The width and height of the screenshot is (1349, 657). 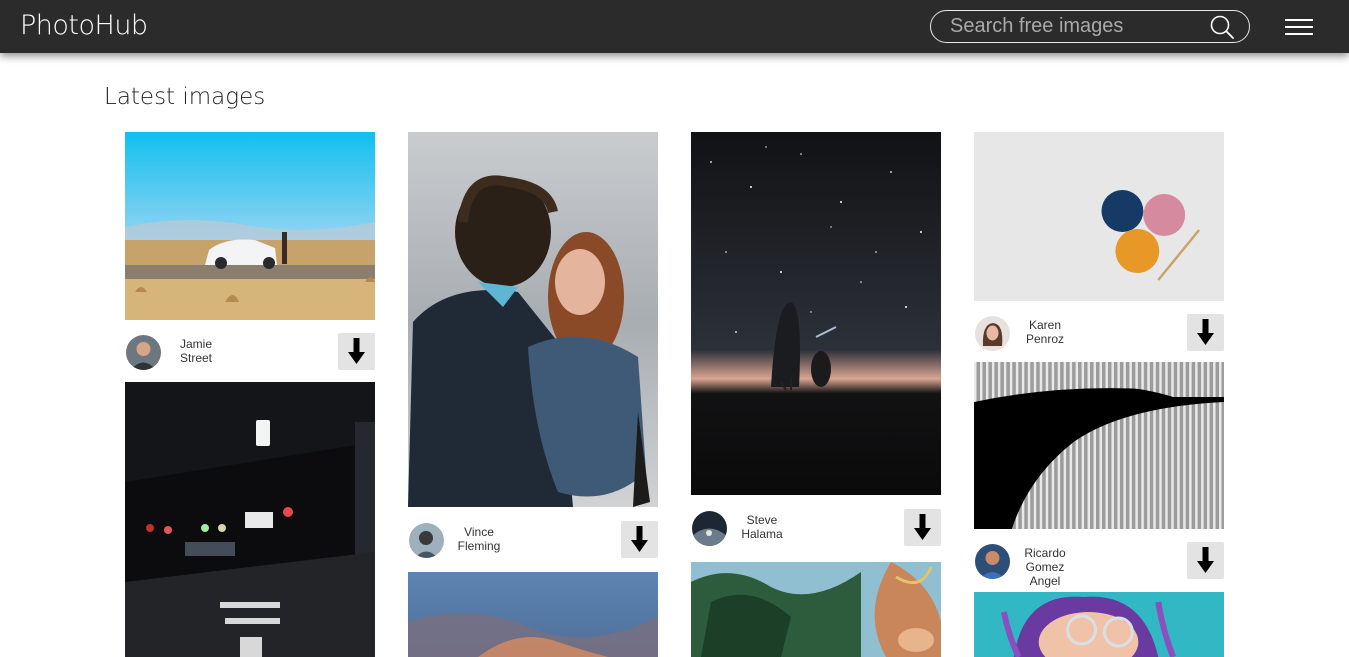 What do you see at coordinates (185, 97) in the screenshot?
I see `page-title: Latest images` at bounding box center [185, 97].